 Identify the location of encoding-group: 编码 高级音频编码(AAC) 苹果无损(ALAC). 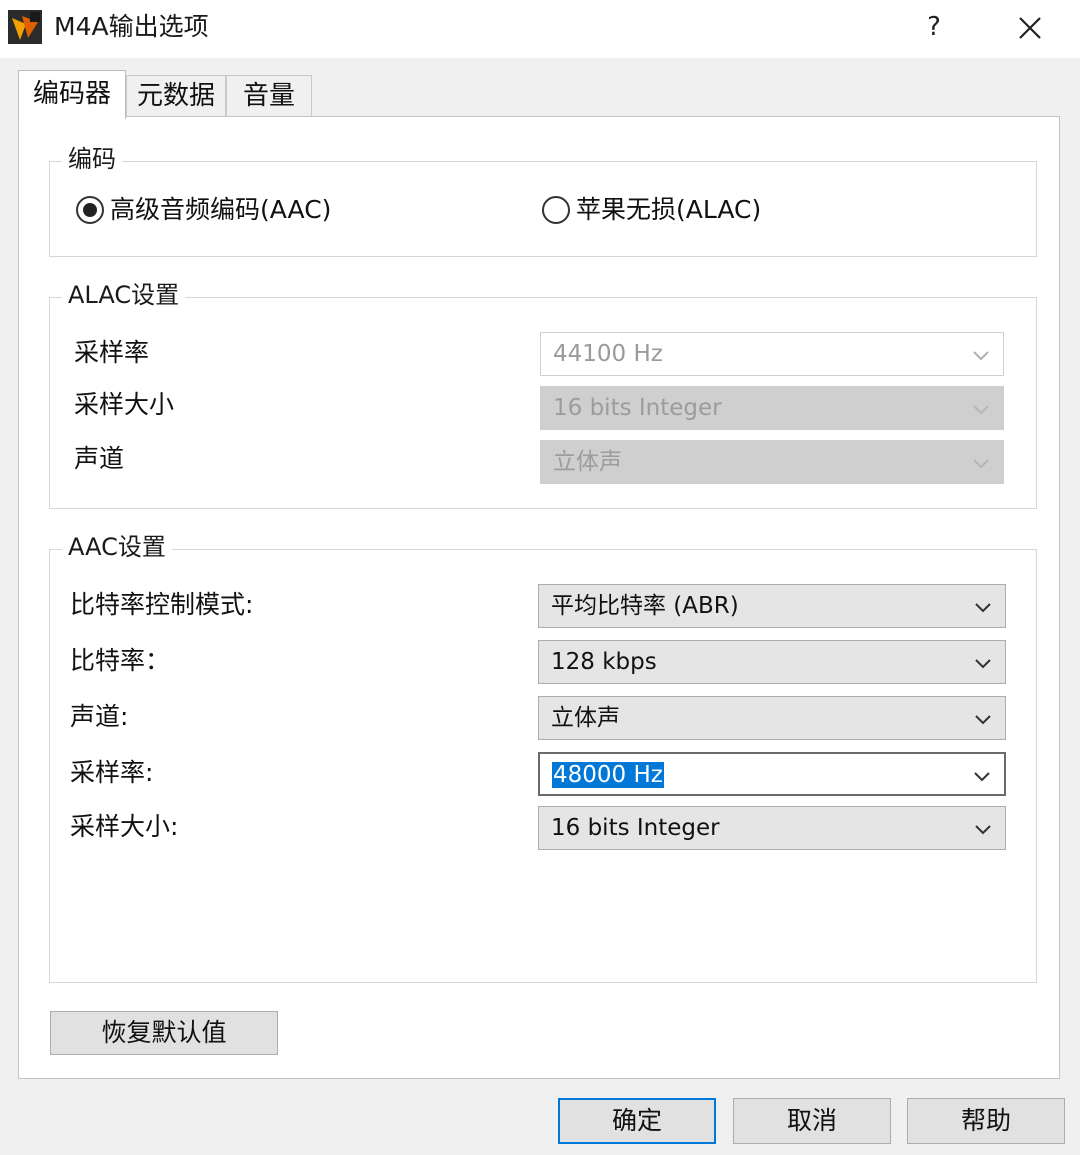
(543, 200).